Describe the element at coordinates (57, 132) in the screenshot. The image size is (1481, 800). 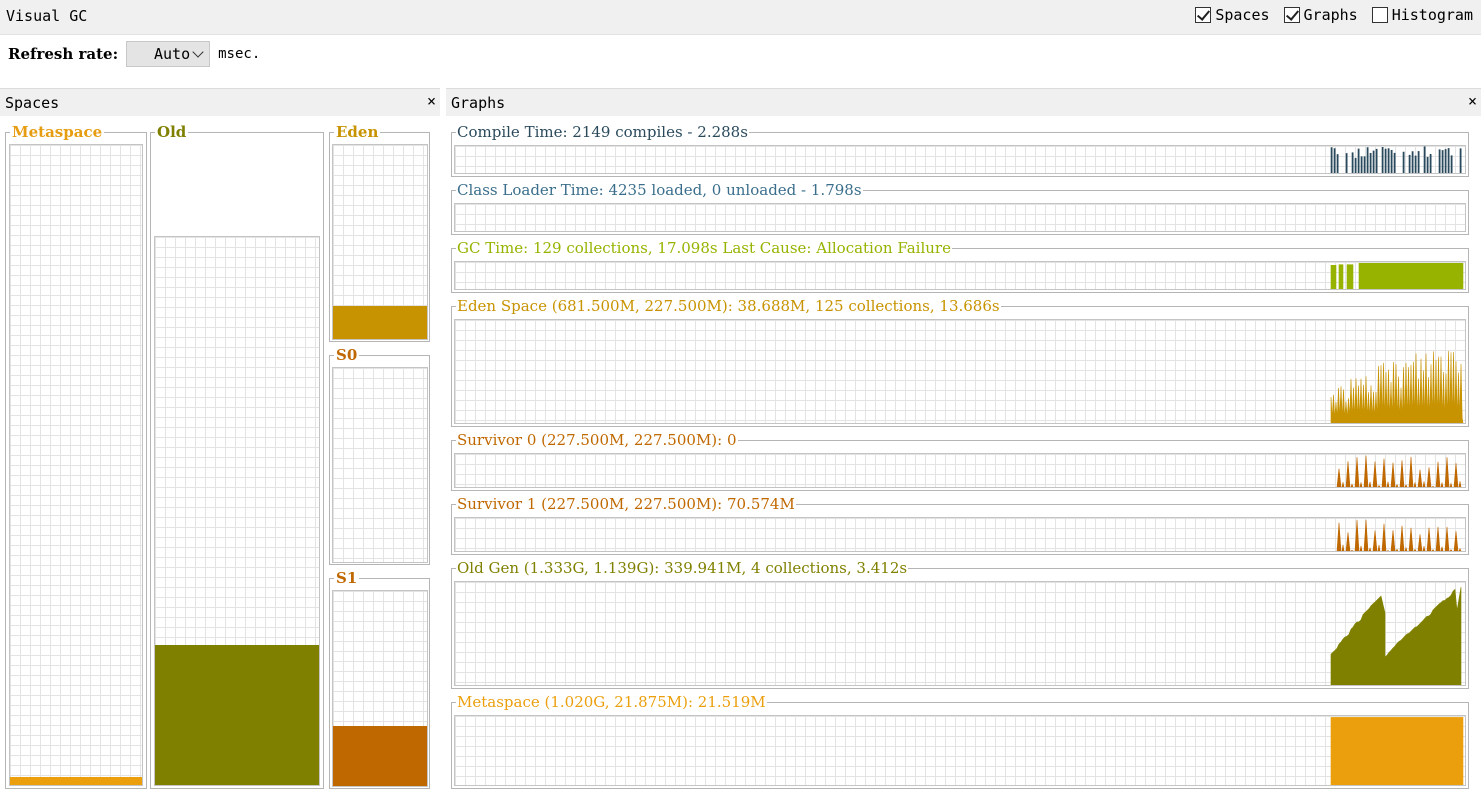
I see `space-metaspace-label: Metaspace` at that location.